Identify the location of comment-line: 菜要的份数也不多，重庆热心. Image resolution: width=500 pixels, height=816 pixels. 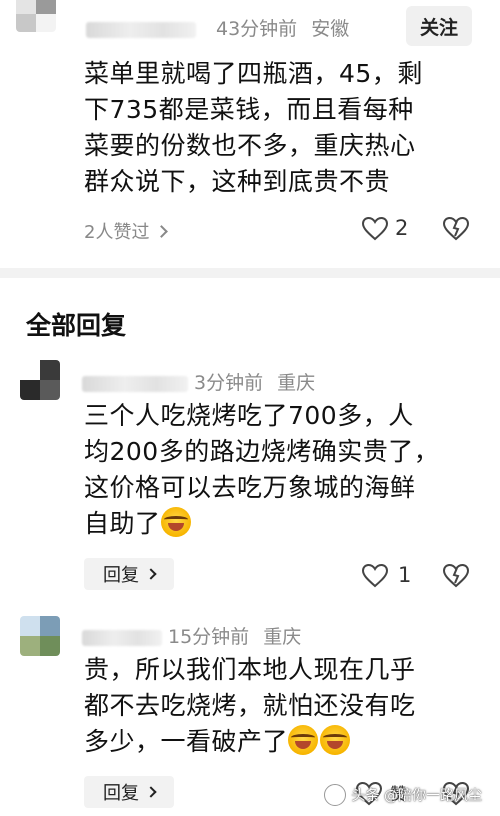
(250, 145).